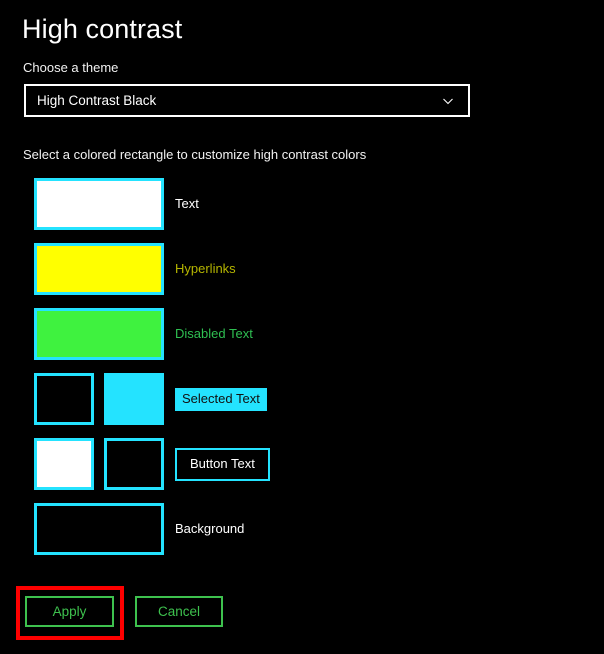 The image size is (604, 654). What do you see at coordinates (99, 529) in the screenshot?
I see `swatch-background-color` at bounding box center [99, 529].